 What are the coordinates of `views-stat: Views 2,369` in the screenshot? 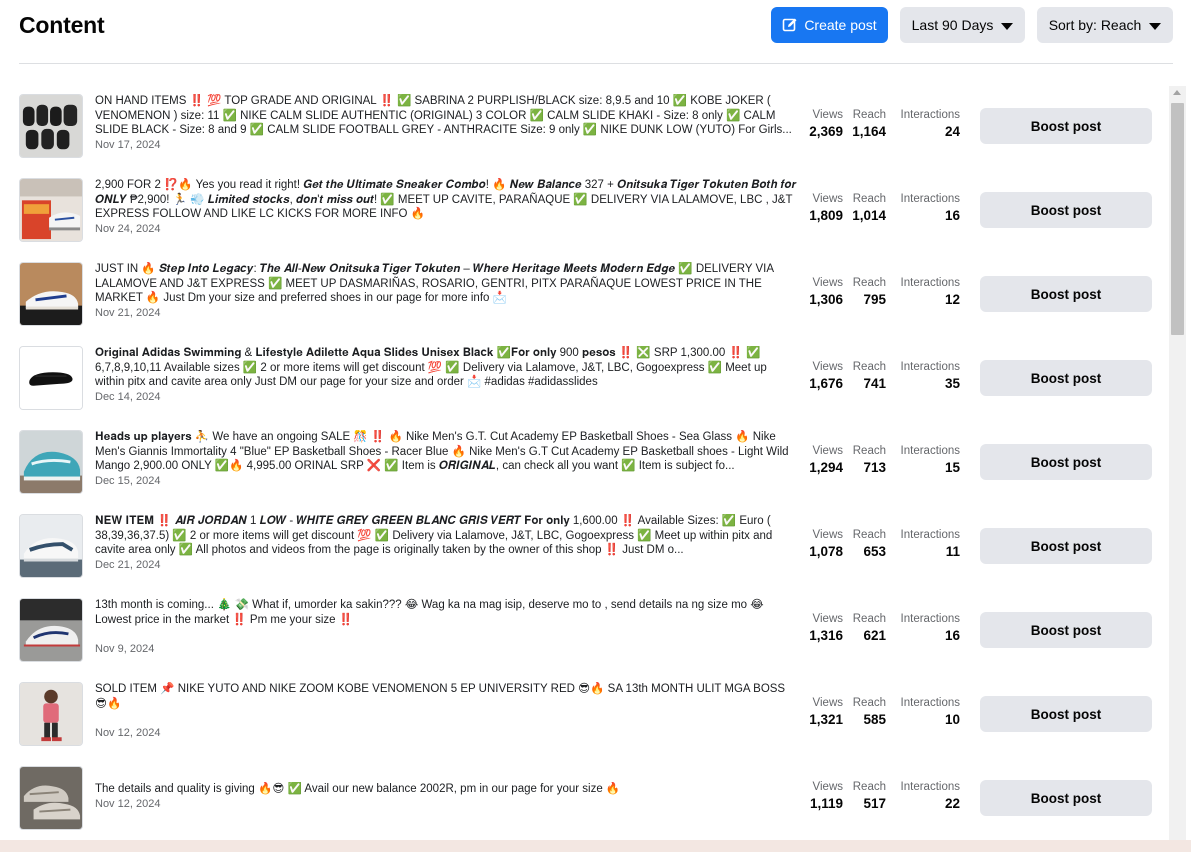 It's located at (823, 124).